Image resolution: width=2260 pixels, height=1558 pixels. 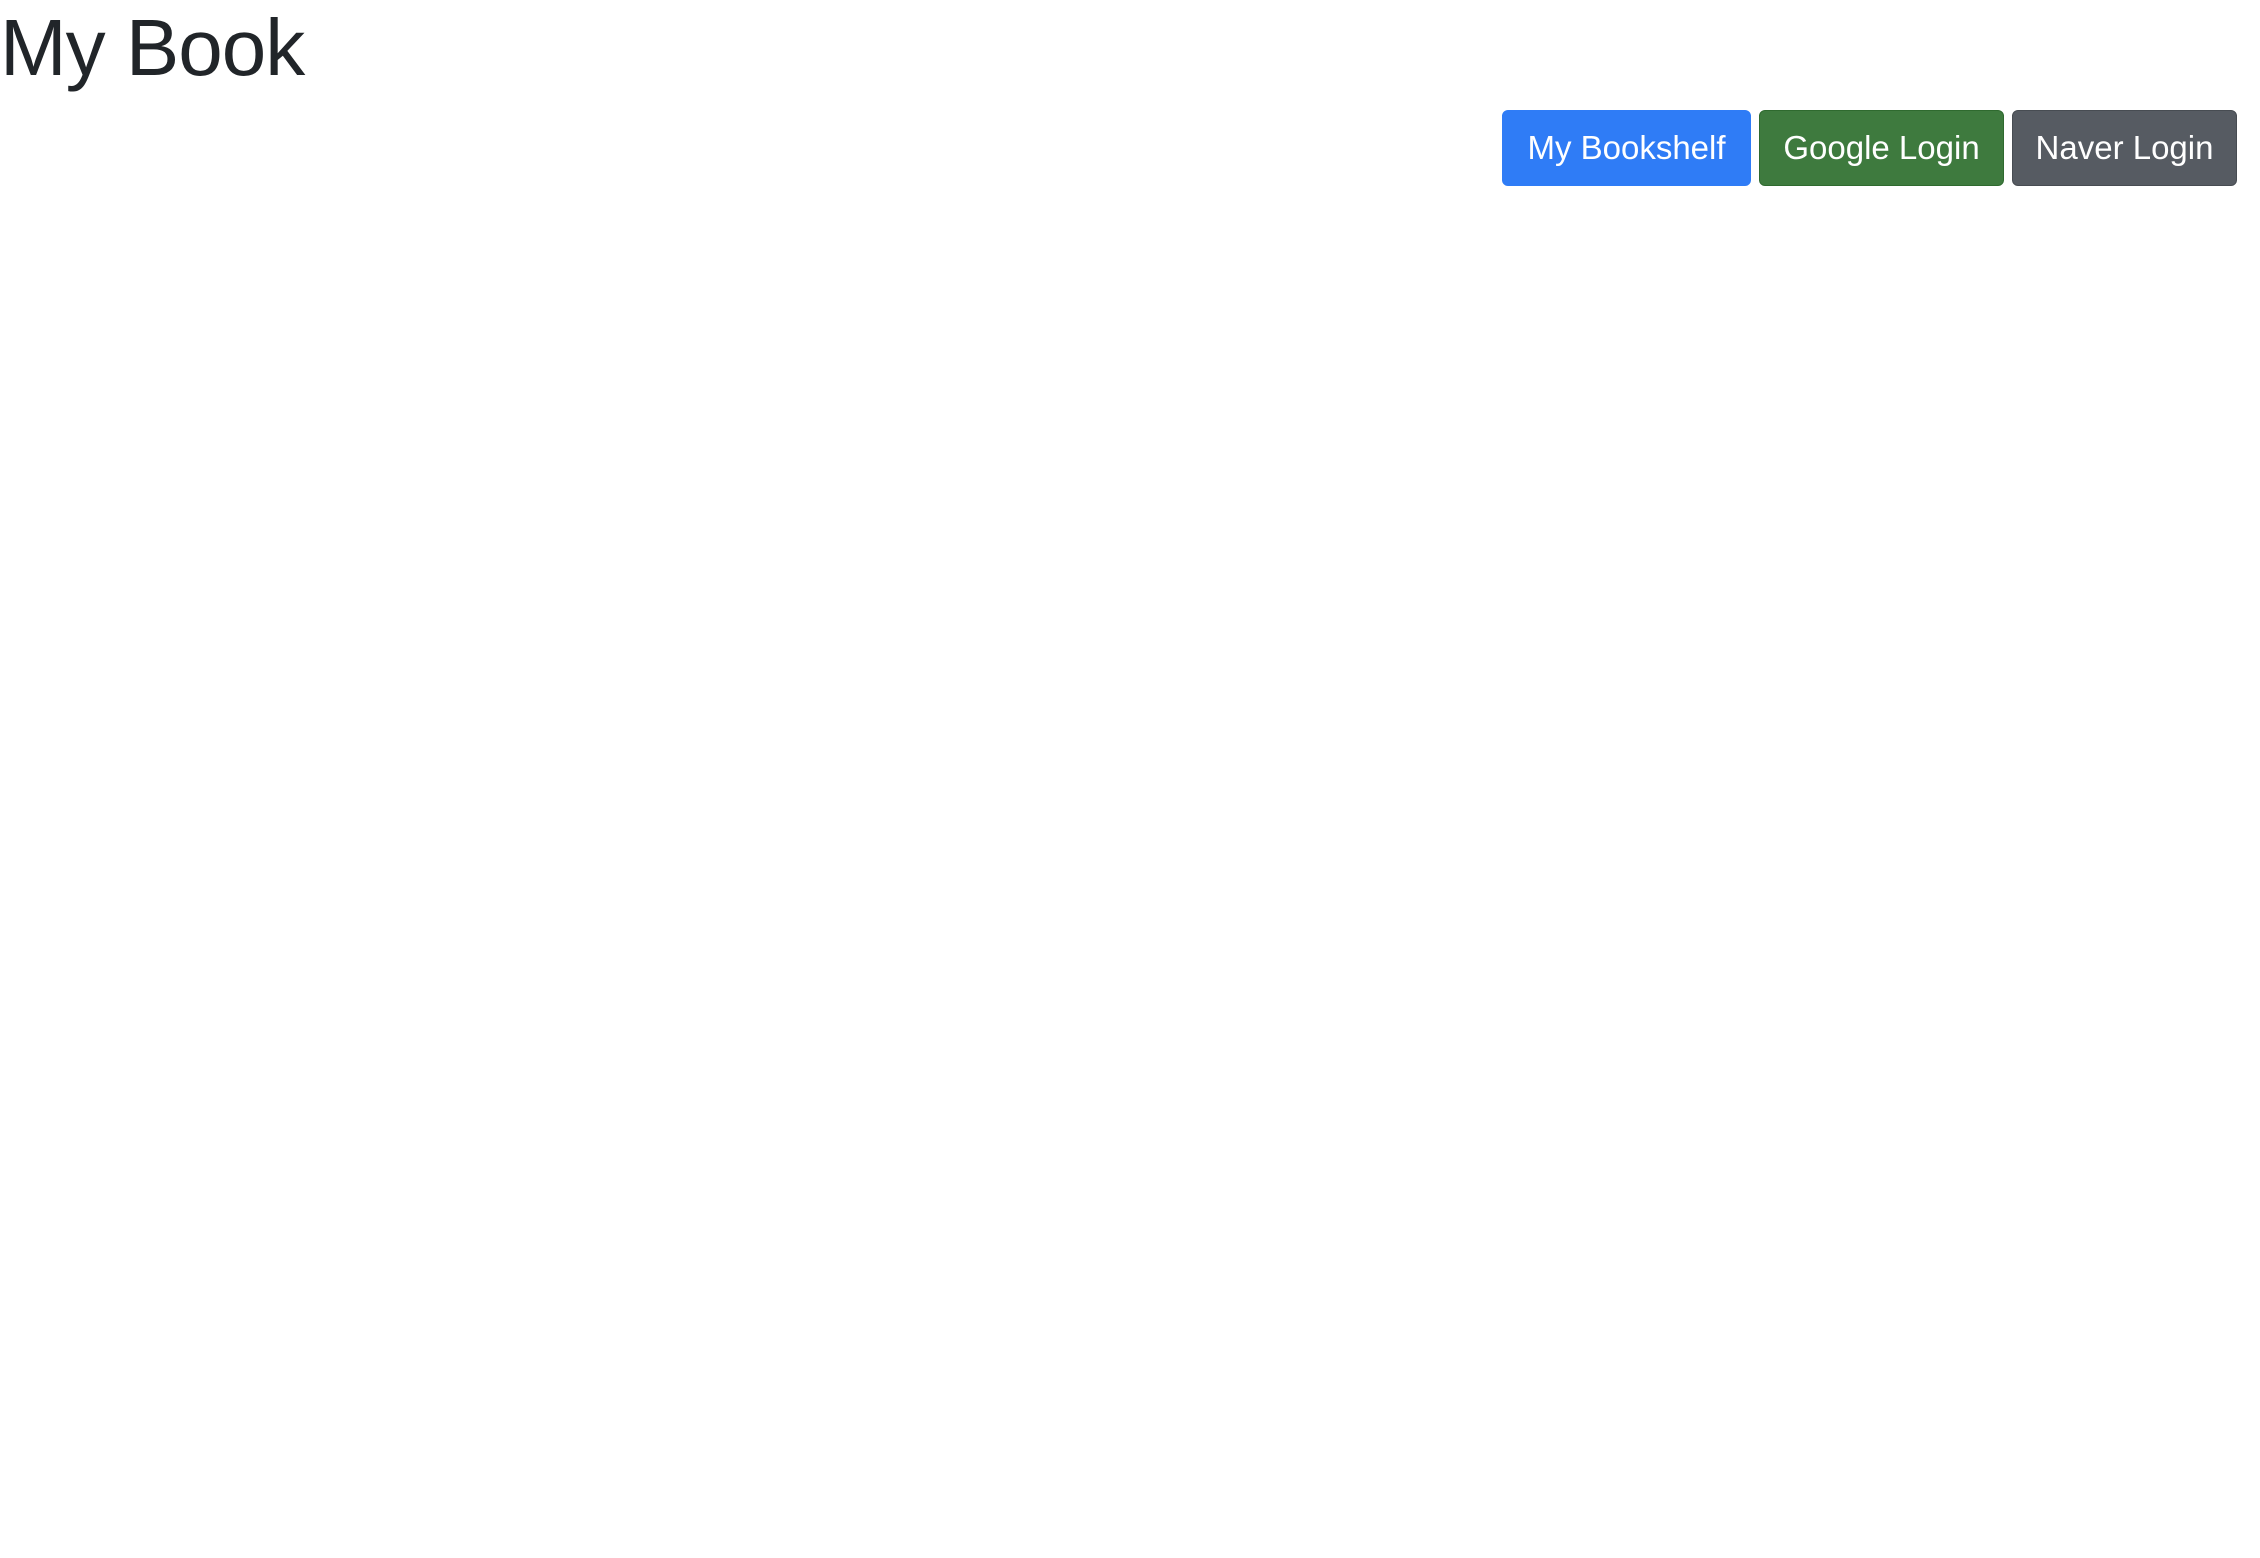 I want to click on my-bookshelf-button: My Bookshelf, so click(x=1626, y=148).